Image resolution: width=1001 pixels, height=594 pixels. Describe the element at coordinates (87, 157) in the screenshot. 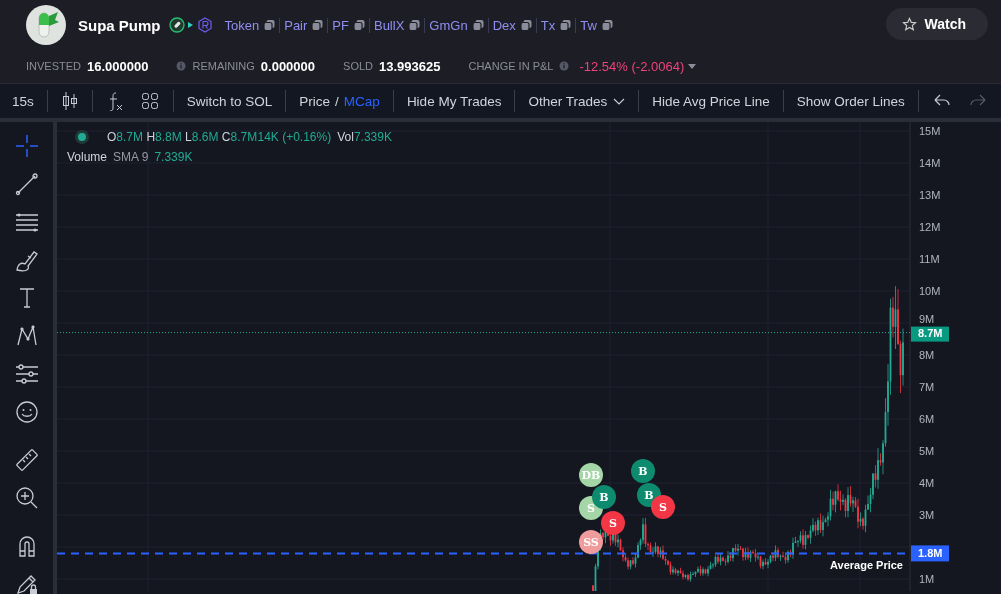

I see `indicator-name: Volume` at that location.